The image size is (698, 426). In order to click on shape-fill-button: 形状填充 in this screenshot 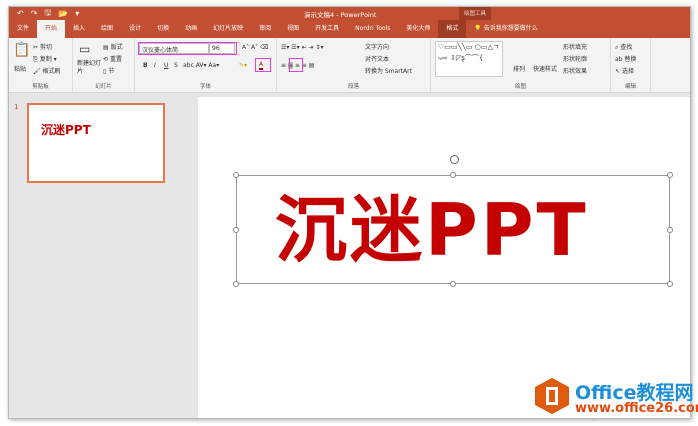, I will do `click(575, 46)`.